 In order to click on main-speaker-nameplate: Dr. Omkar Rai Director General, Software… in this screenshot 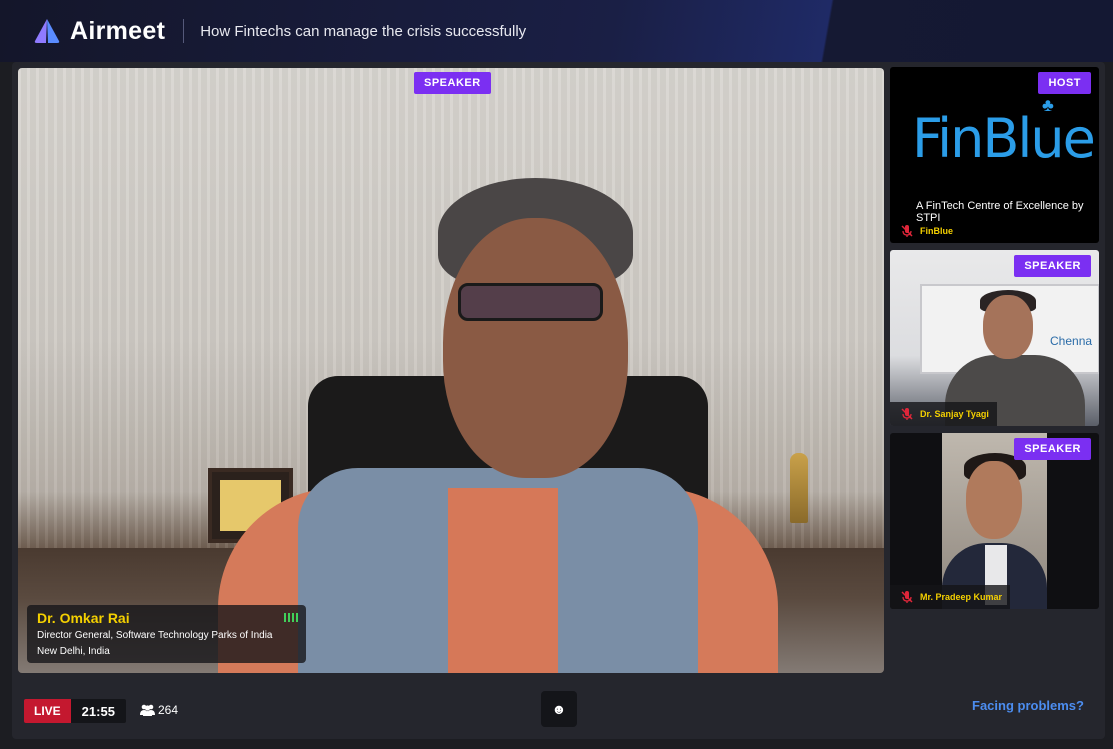, I will do `click(166, 634)`.